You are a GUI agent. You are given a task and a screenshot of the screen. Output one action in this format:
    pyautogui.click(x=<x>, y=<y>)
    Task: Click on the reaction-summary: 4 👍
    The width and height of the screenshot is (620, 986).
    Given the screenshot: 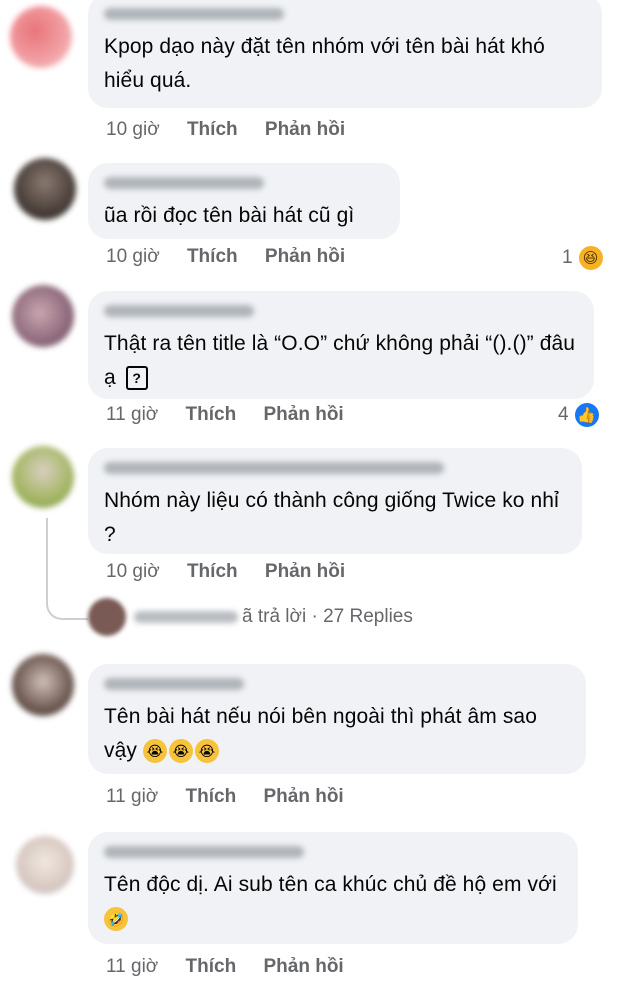 What is the action you would take?
    pyautogui.click(x=578, y=415)
    